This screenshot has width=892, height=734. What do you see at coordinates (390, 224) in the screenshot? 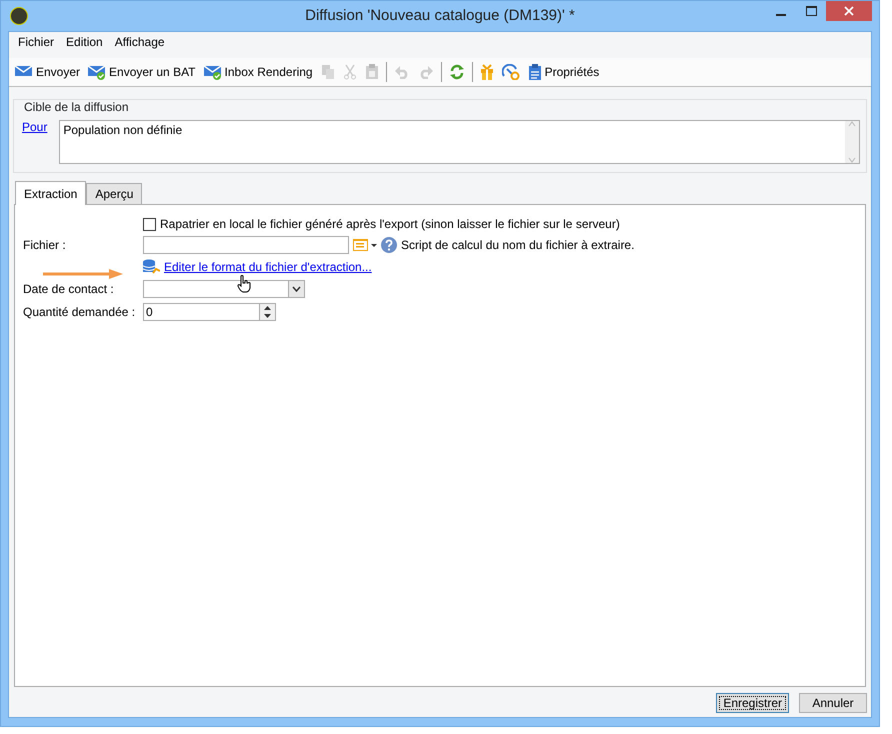
I see `checkbox-label: Rapatrier en local le fichier généré après l'export (sinon laisser le fichier sur le serveur)` at bounding box center [390, 224].